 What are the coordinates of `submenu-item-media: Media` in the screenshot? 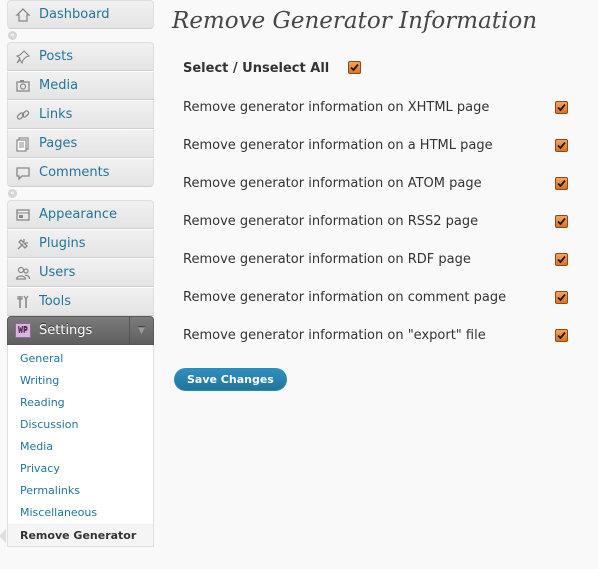 It's located at (80, 447).